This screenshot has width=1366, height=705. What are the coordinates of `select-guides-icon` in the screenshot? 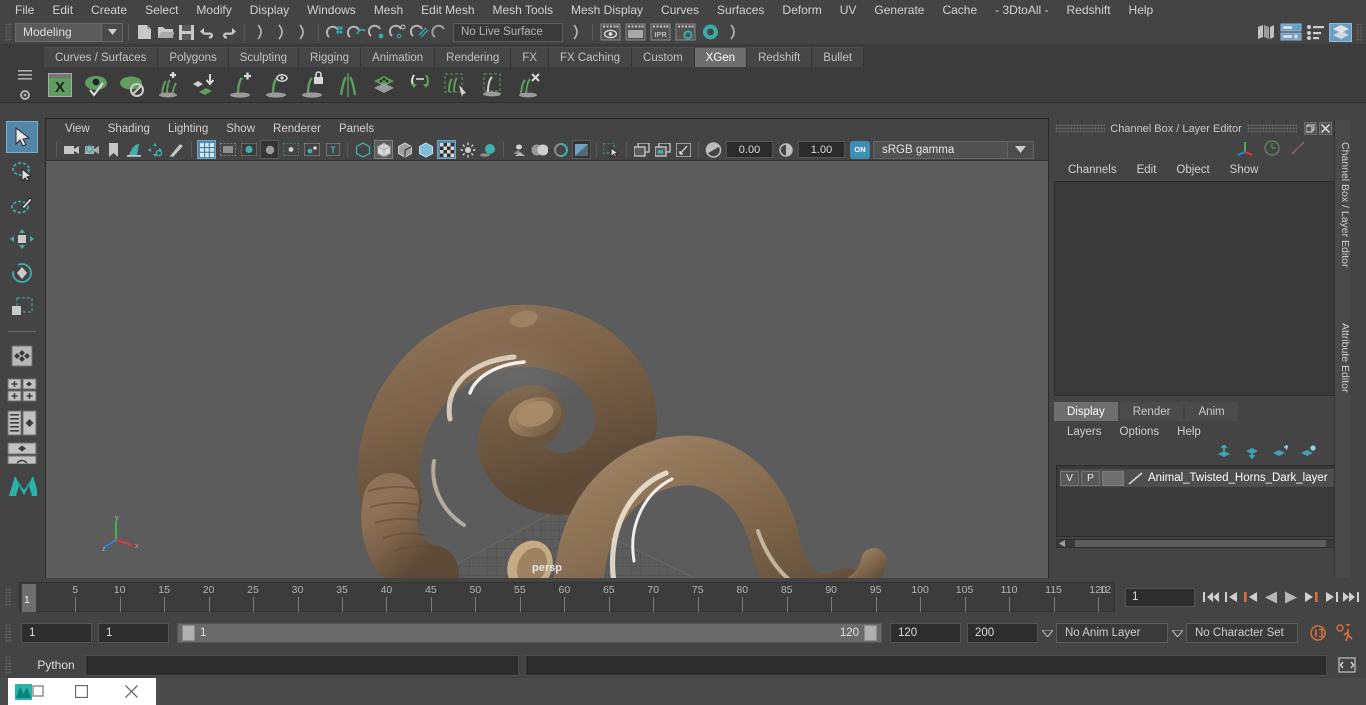 It's located at (456, 85).